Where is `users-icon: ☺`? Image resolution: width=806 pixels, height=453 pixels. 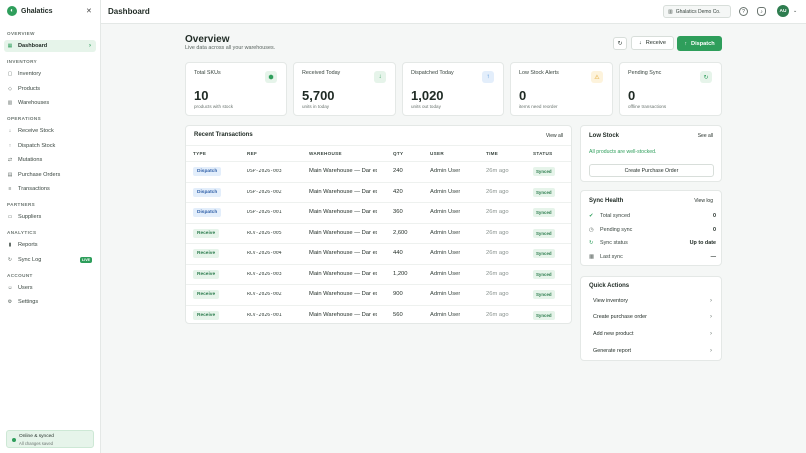
users-icon: ☺ is located at coordinates (10, 288).